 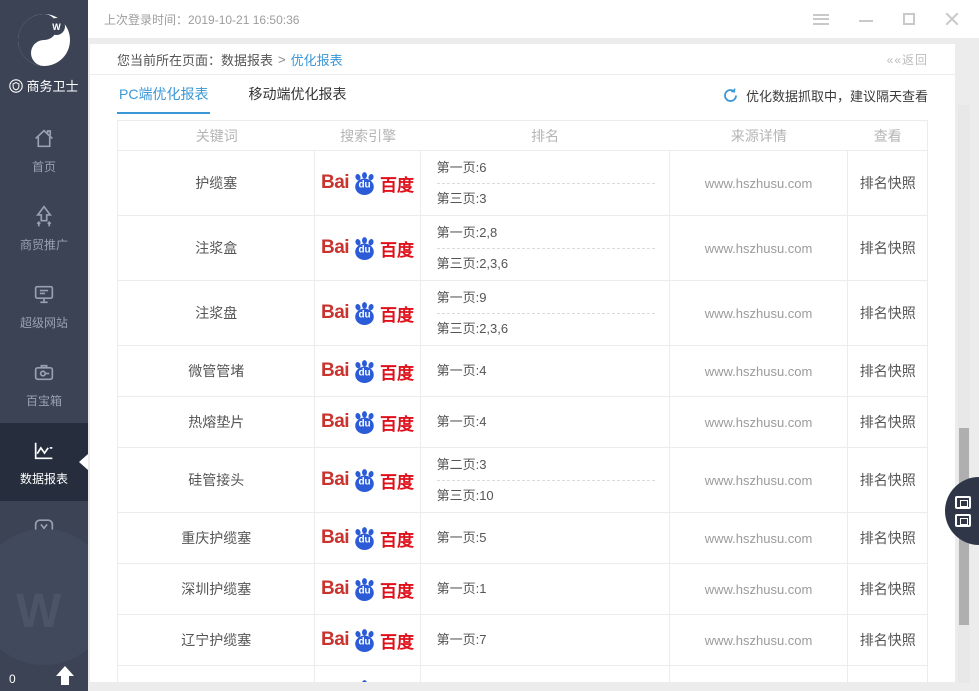 I want to click on brand-name: 商务卫士, so click(x=44, y=85).